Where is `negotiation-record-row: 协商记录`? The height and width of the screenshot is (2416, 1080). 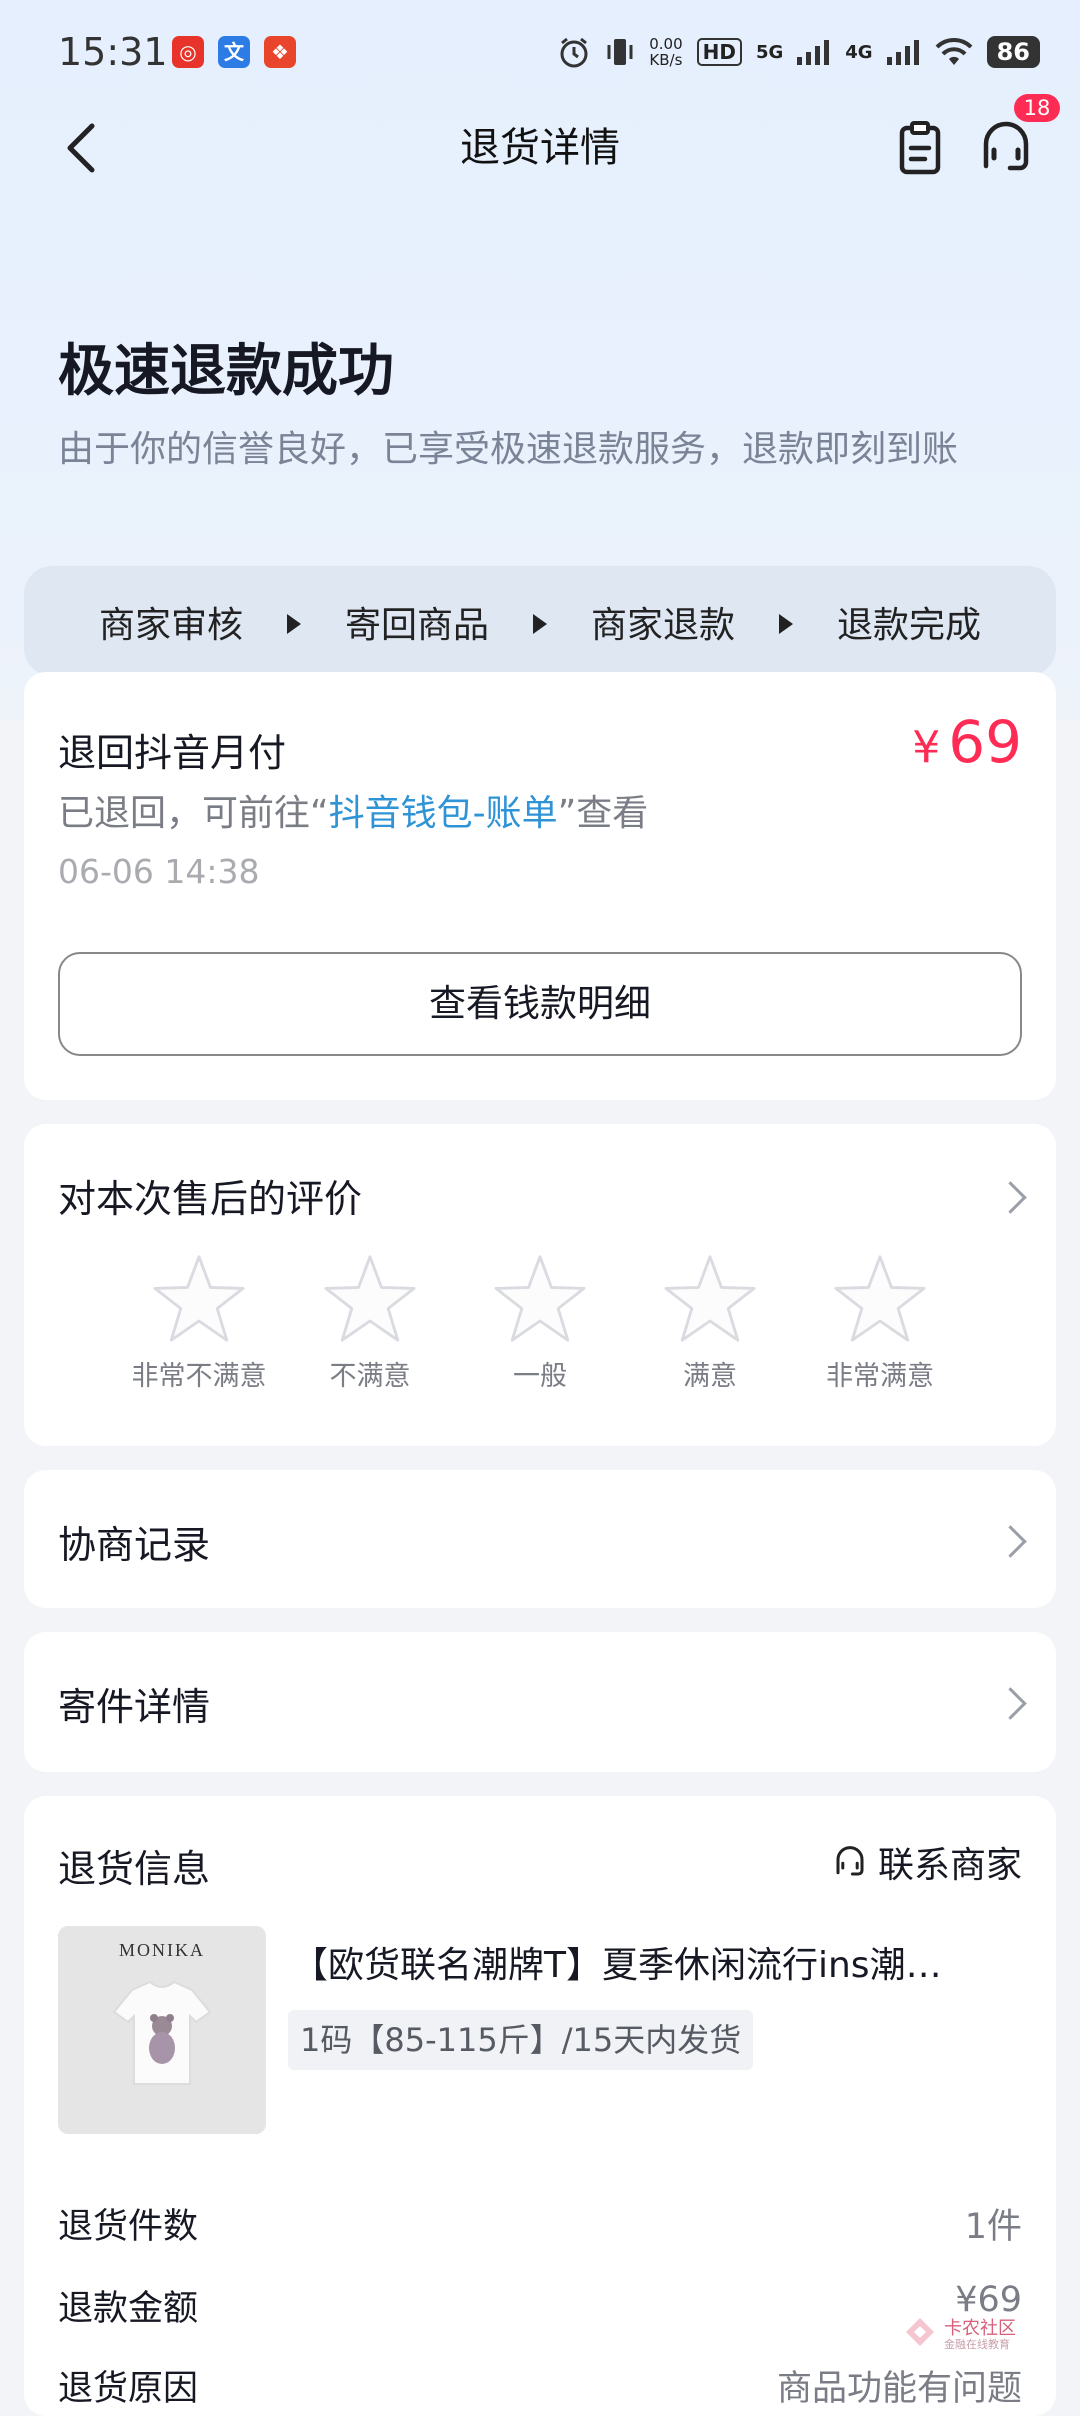 negotiation-record-row: 协商记录 is located at coordinates (540, 1539).